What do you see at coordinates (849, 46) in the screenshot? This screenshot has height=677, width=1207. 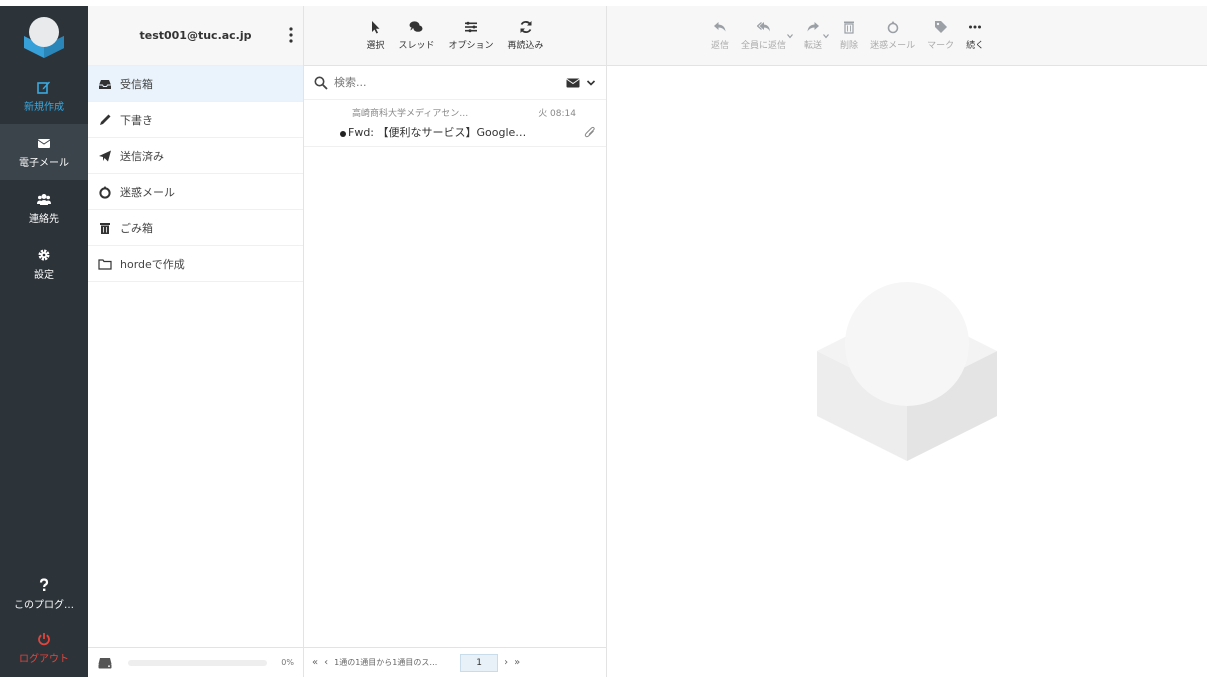 I see `delete-label: 削除` at bounding box center [849, 46].